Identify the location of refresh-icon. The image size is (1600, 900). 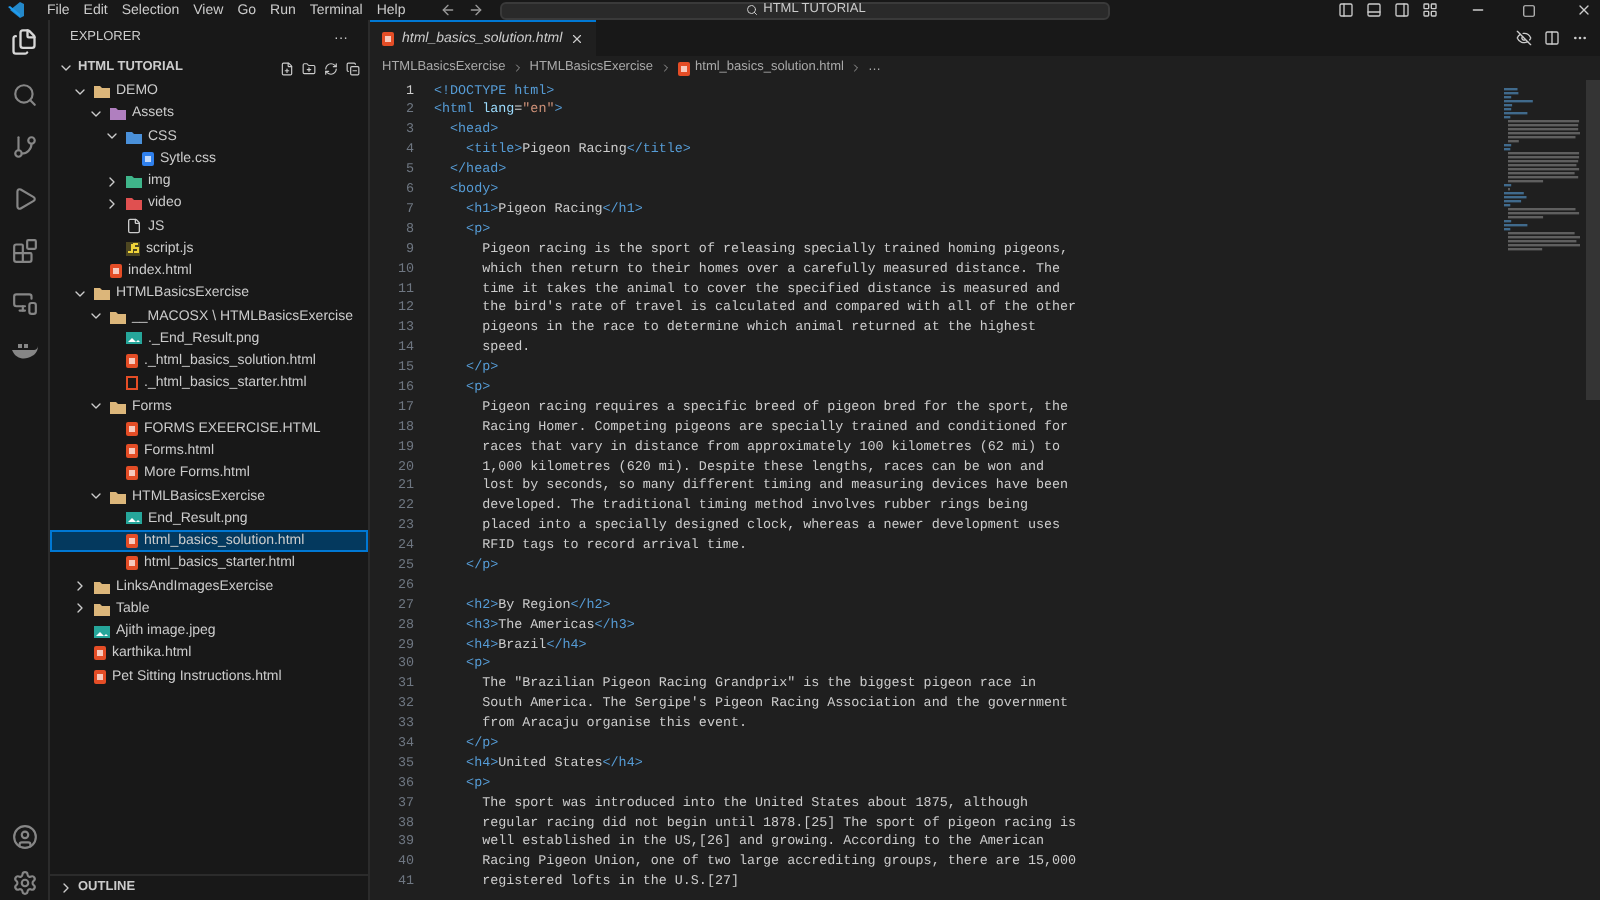
(331, 68).